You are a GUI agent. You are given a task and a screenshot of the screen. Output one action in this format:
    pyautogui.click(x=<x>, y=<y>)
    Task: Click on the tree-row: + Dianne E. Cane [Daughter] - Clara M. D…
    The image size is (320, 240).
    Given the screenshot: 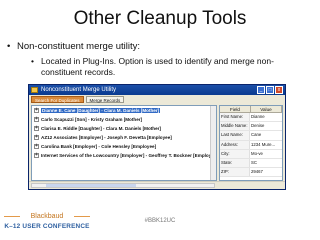 What is the action you would take?
    pyautogui.click(x=124, y=110)
    